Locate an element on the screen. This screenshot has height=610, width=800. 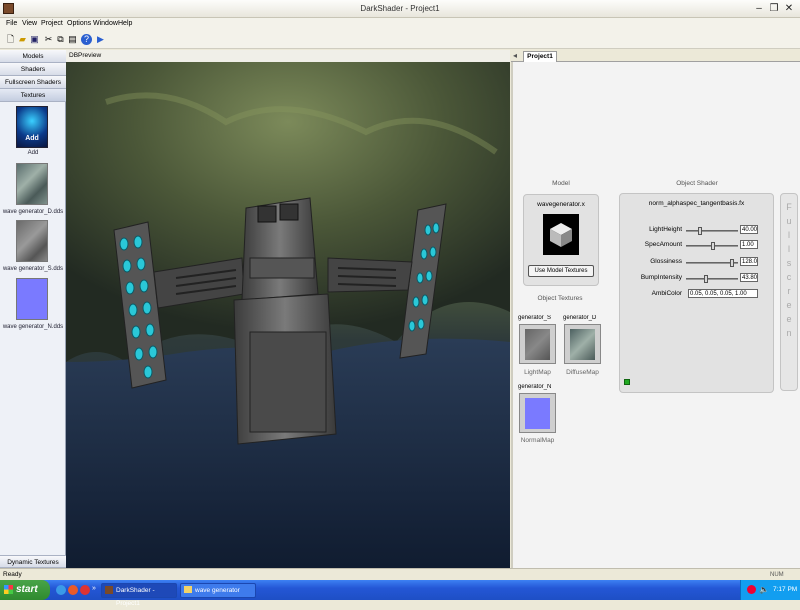
cut-icon: ✂ is located at coordinates (48, 39).